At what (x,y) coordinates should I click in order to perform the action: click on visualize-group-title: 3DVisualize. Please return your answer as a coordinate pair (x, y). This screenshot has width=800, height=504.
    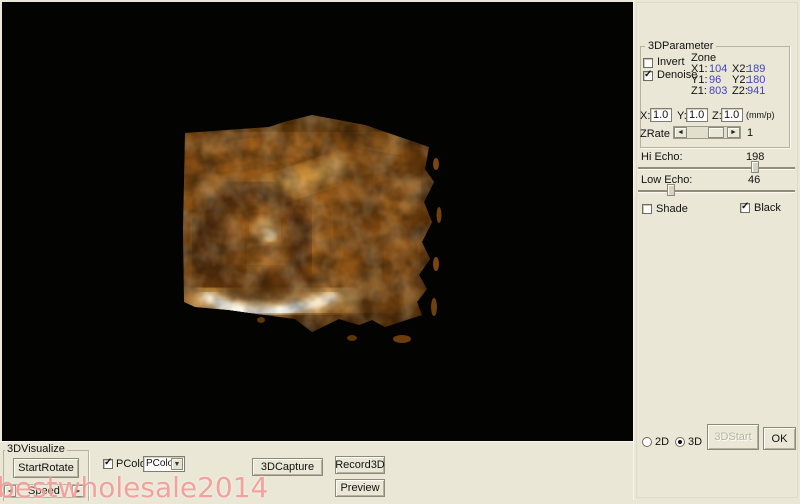
    Looking at the image, I should click on (36, 449).